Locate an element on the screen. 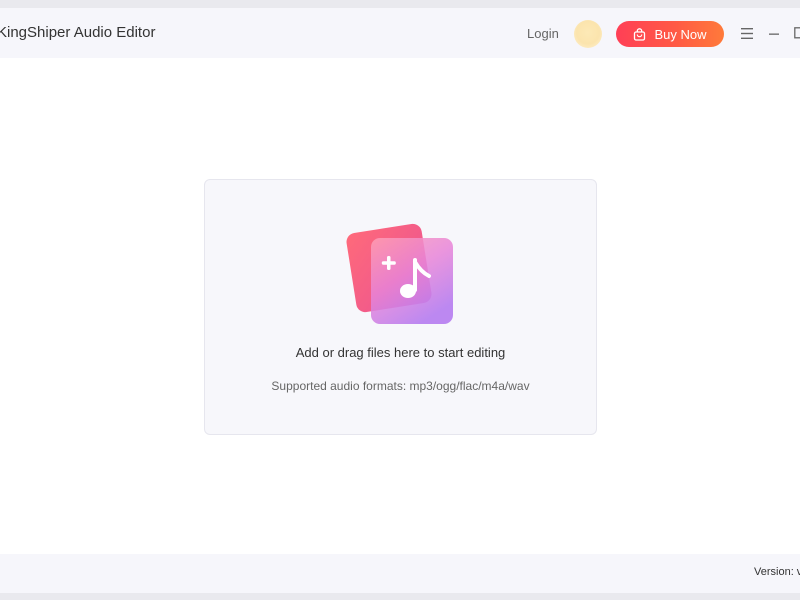  shopping-bag-icon is located at coordinates (640, 34).